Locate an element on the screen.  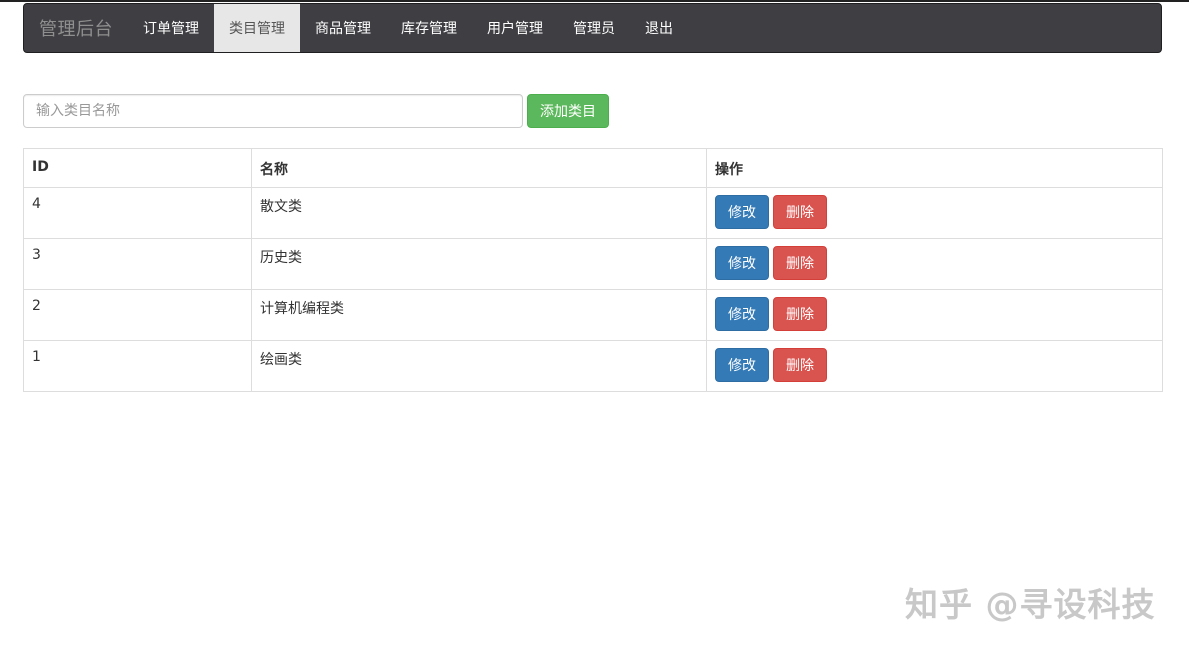
table-row: 4 散文类 修改 删除 is located at coordinates (593, 213).